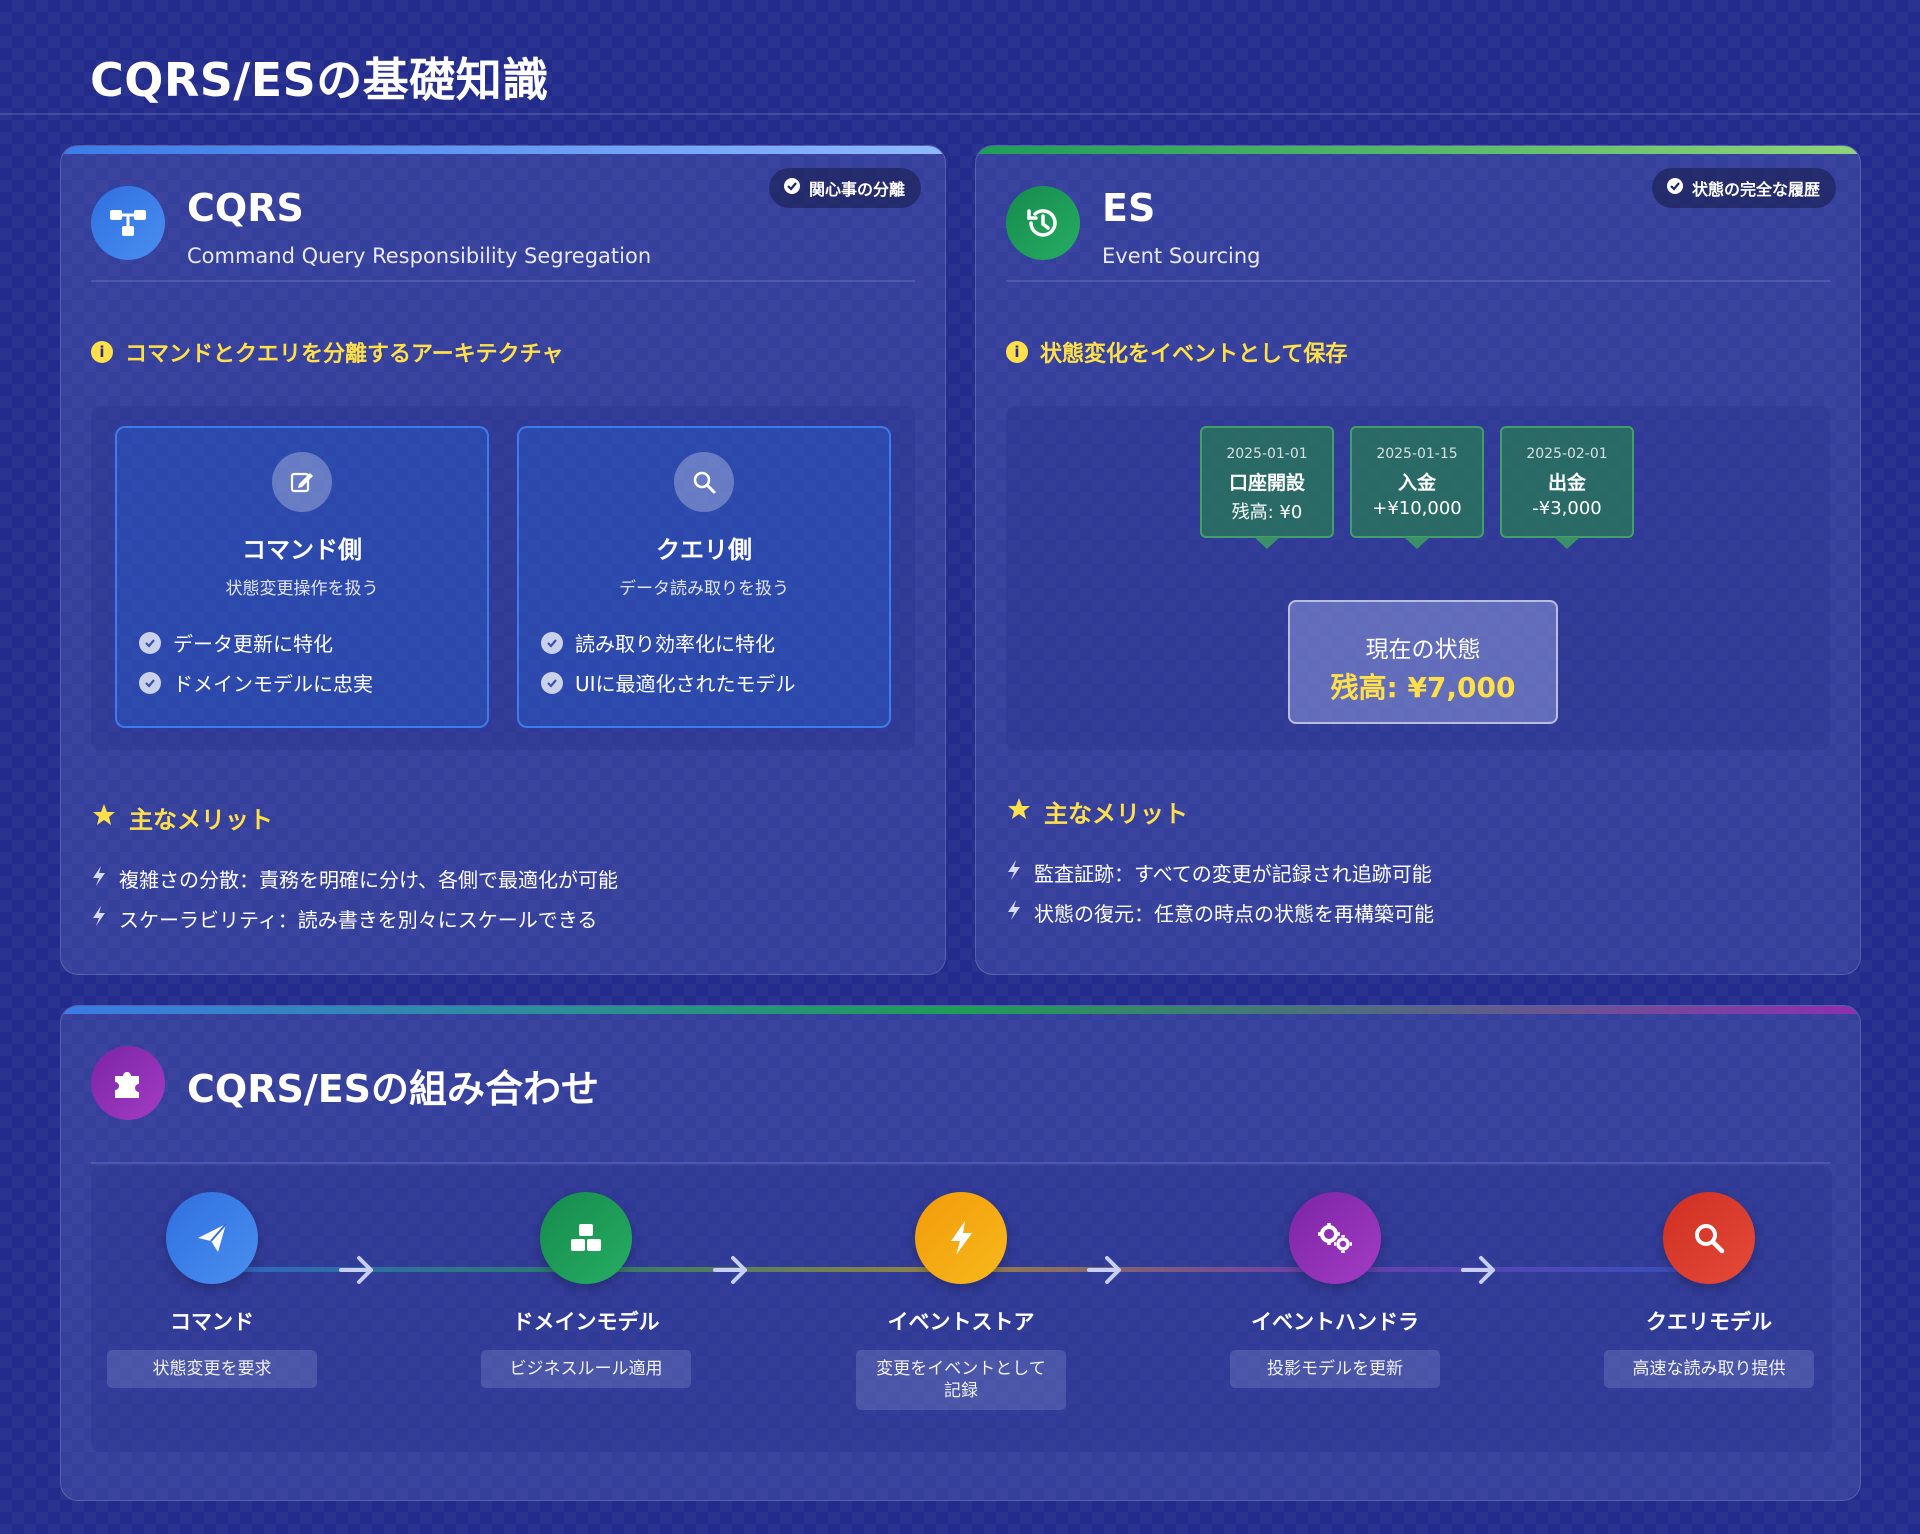 The image size is (1920, 1534). What do you see at coordinates (419, 256) in the screenshot?
I see `cqrs-subtitle: Command Query Responsibility Segregation` at bounding box center [419, 256].